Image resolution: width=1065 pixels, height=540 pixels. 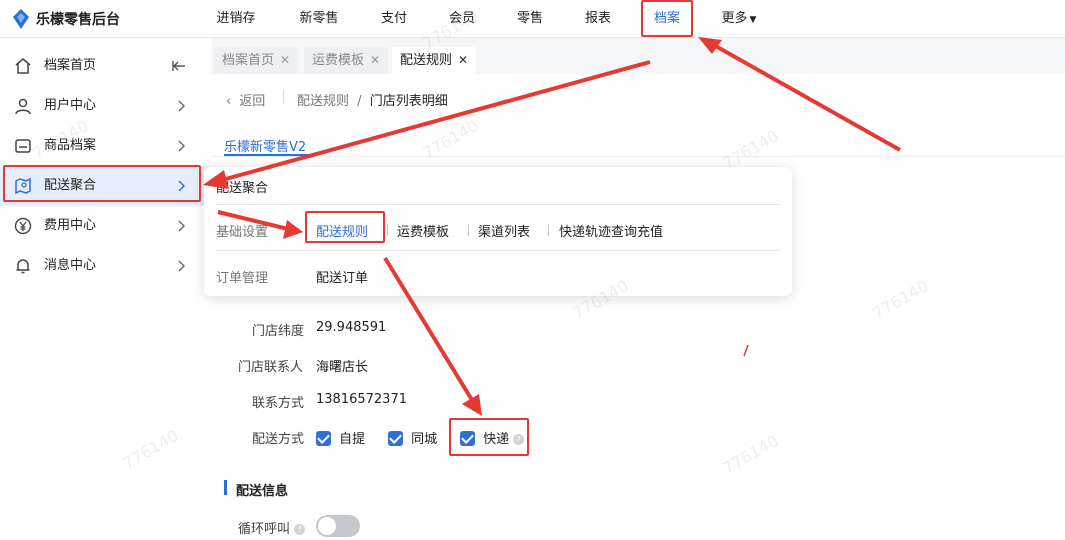 What do you see at coordinates (342, 276) in the screenshot?
I see `popup-link-delivery-orders: 配送订单` at bounding box center [342, 276].